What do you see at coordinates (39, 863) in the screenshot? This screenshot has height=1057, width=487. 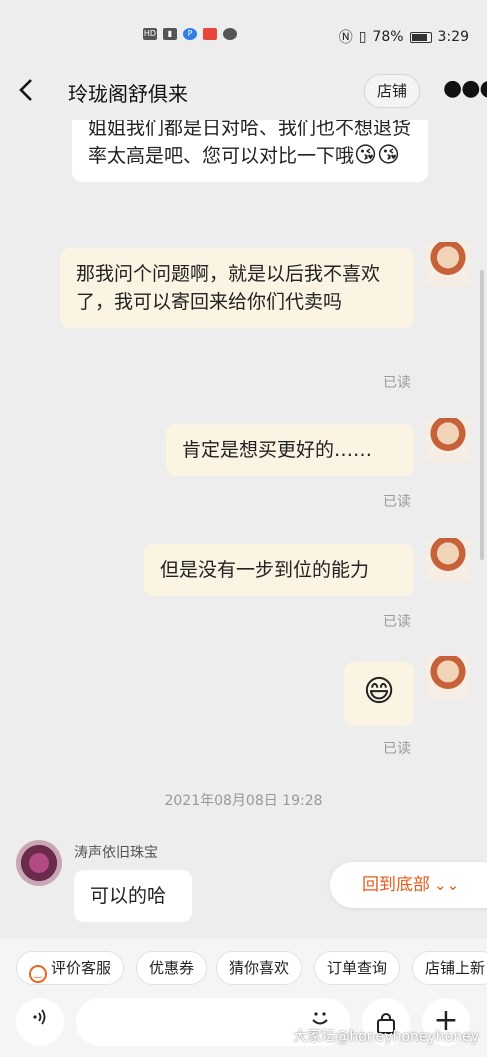 I see `sender-avatar` at bounding box center [39, 863].